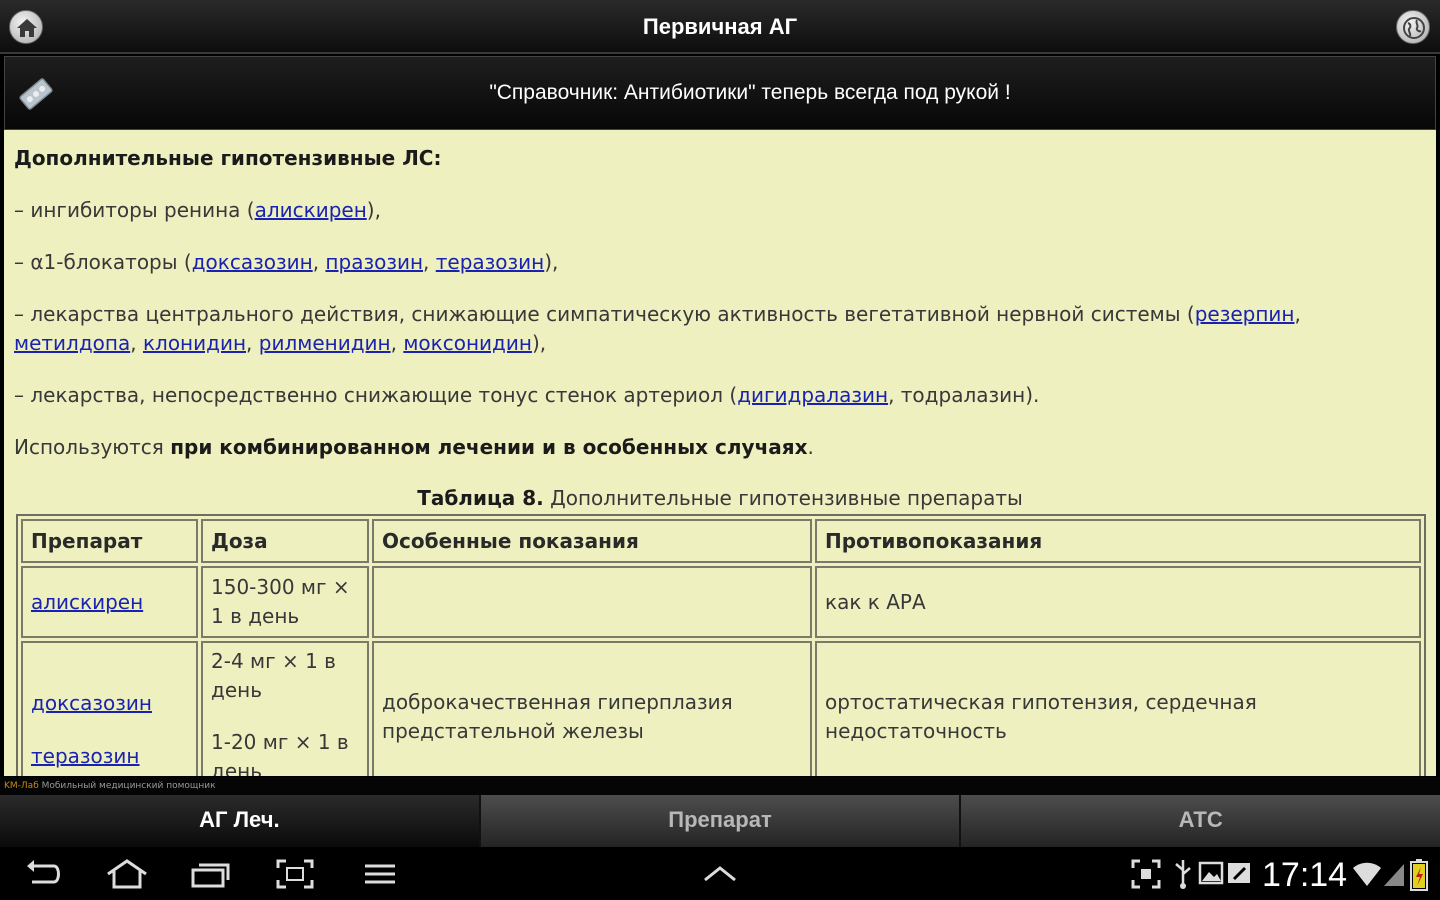 The width and height of the screenshot is (1440, 900). I want to click on tab-drug: Препарат, so click(721, 821).